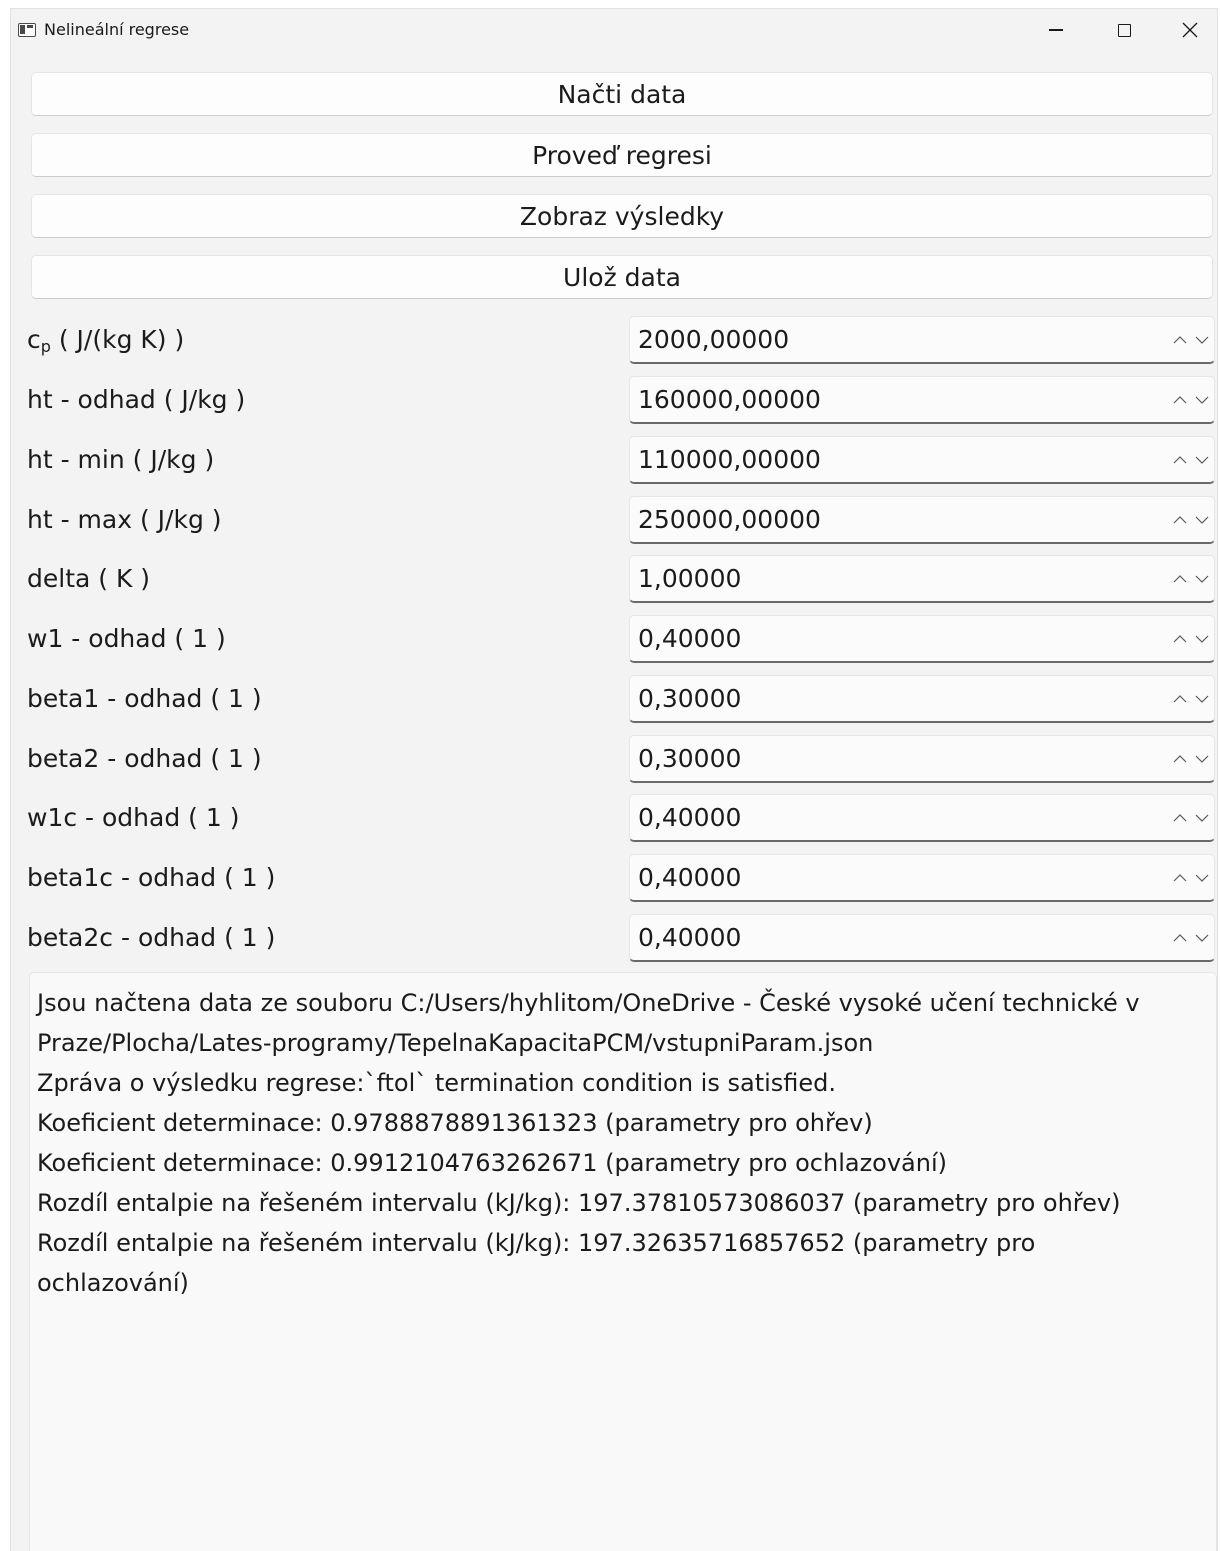  I want to click on param-row-beta2c: beta2c - odhad ( 1 ) 0,40000, so click(614, 938).